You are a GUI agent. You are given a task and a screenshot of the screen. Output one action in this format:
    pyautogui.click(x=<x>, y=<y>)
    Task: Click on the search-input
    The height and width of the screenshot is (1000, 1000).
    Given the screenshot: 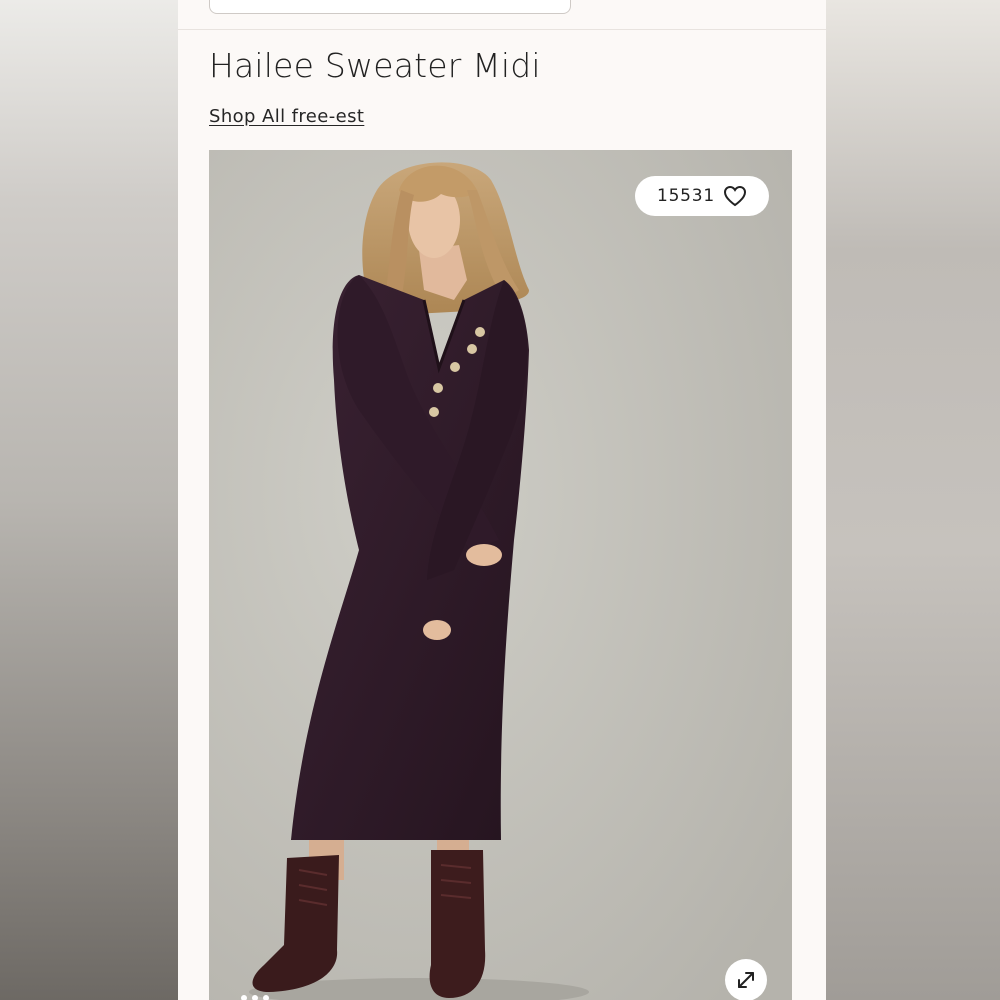 What is the action you would take?
    pyautogui.click(x=390, y=7)
    